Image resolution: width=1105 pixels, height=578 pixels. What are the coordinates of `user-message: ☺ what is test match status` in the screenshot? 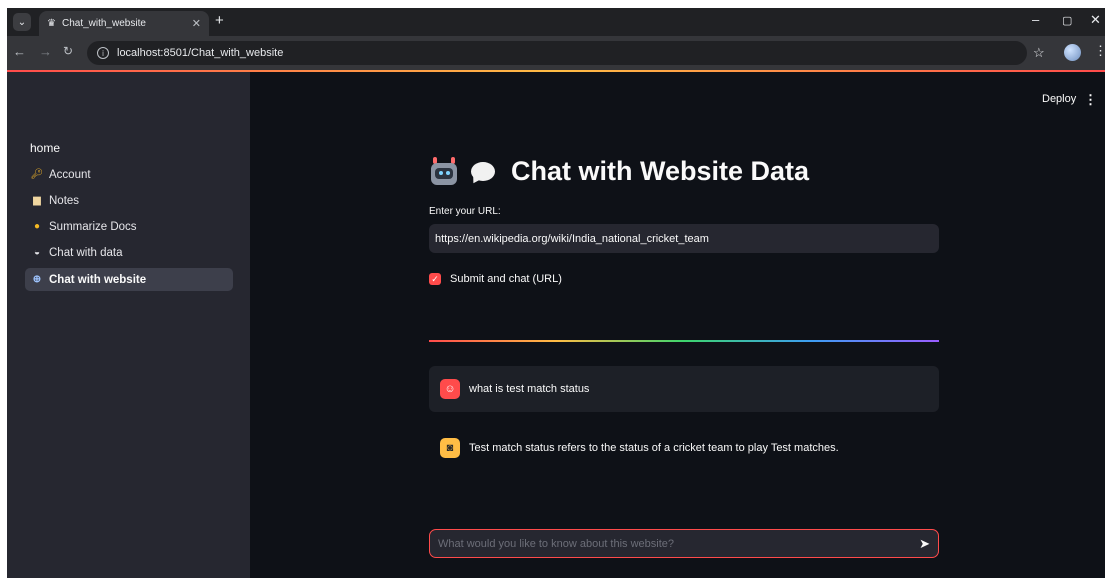 It's located at (684, 389).